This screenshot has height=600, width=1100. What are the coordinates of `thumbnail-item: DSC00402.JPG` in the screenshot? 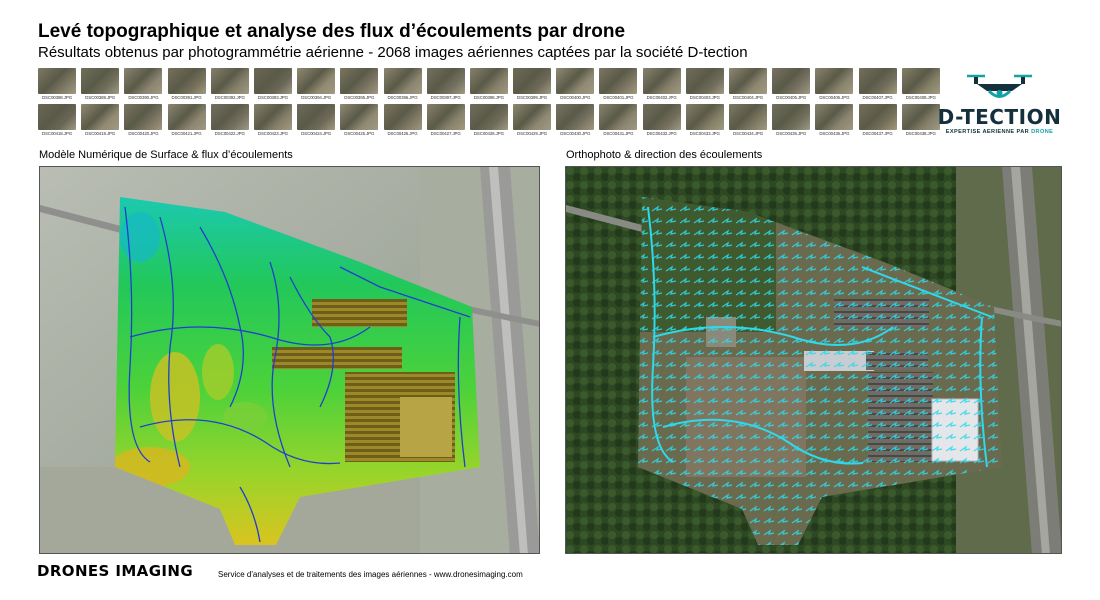 It's located at (661, 84).